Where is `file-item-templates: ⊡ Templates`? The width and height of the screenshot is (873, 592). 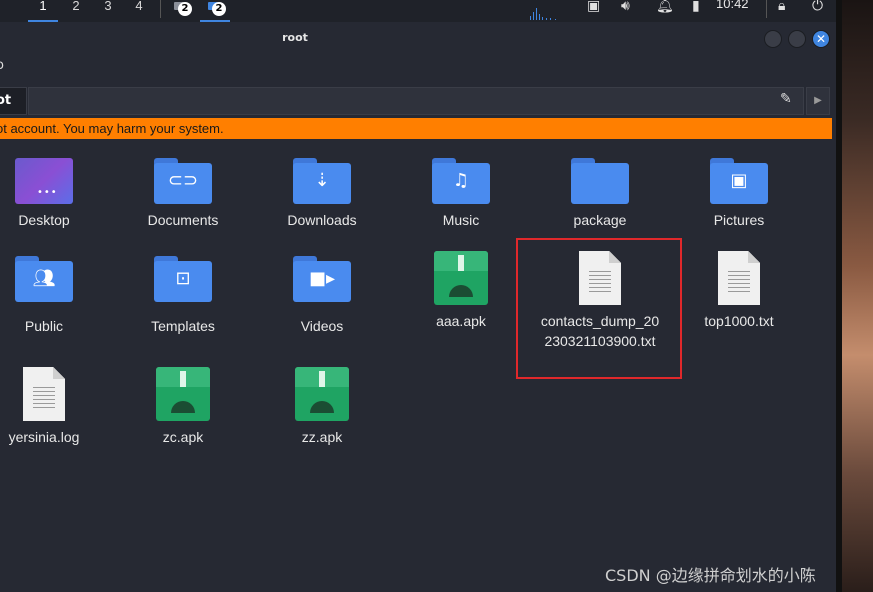 file-item-templates: ⊡ Templates is located at coordinates (183, 296).